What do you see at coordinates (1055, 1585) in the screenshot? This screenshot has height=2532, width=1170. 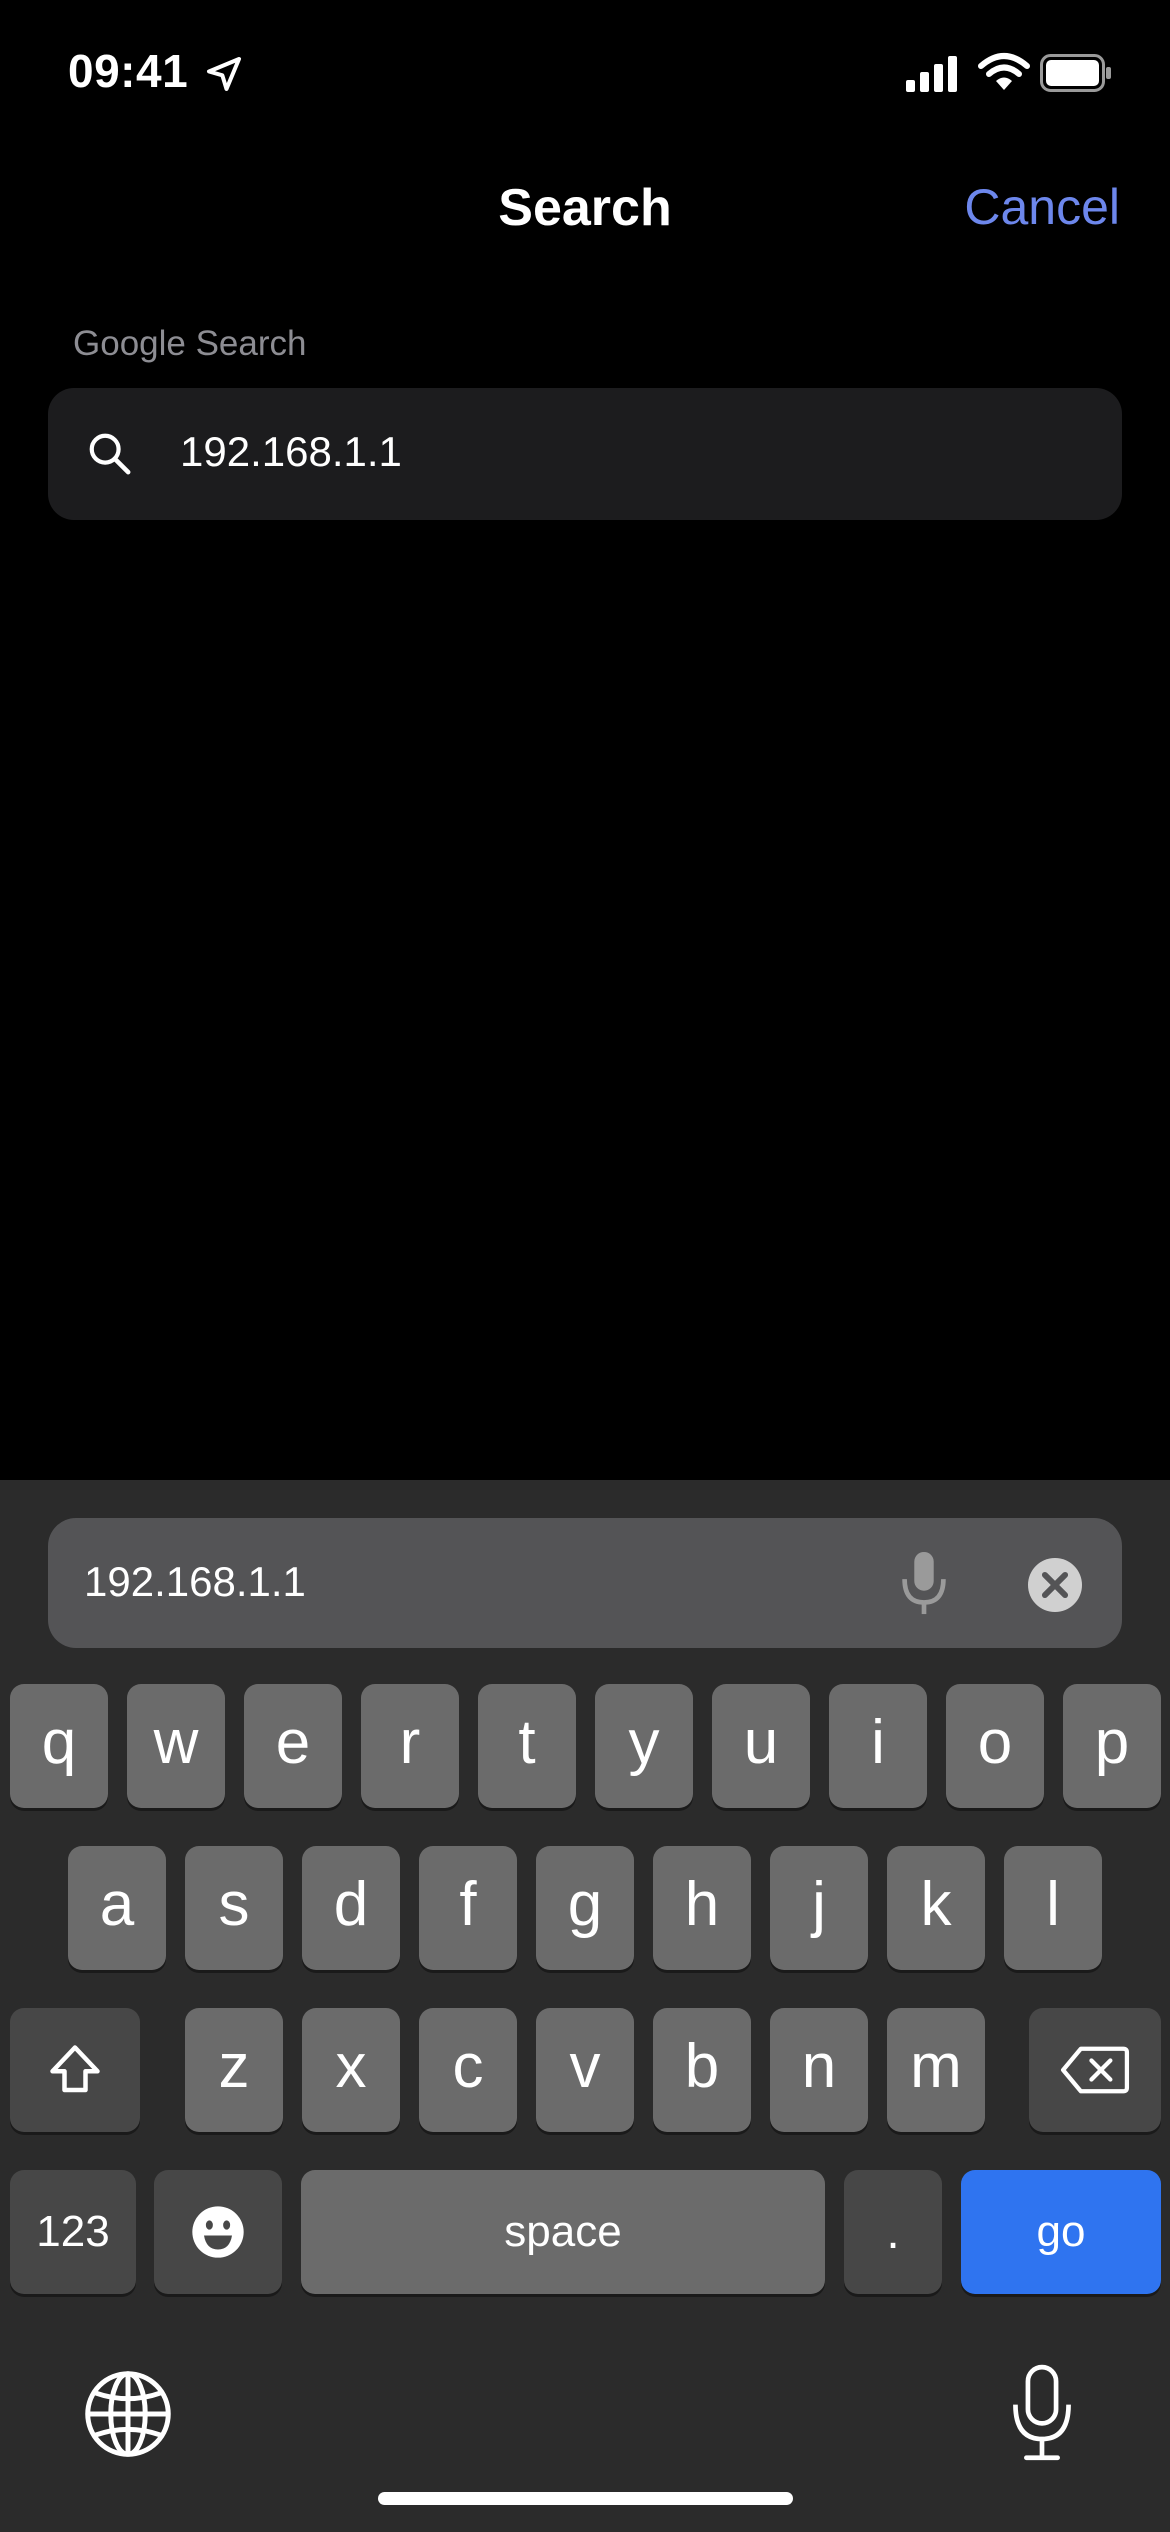 I see `clear-icon` at bounding box center [1055, 1585].